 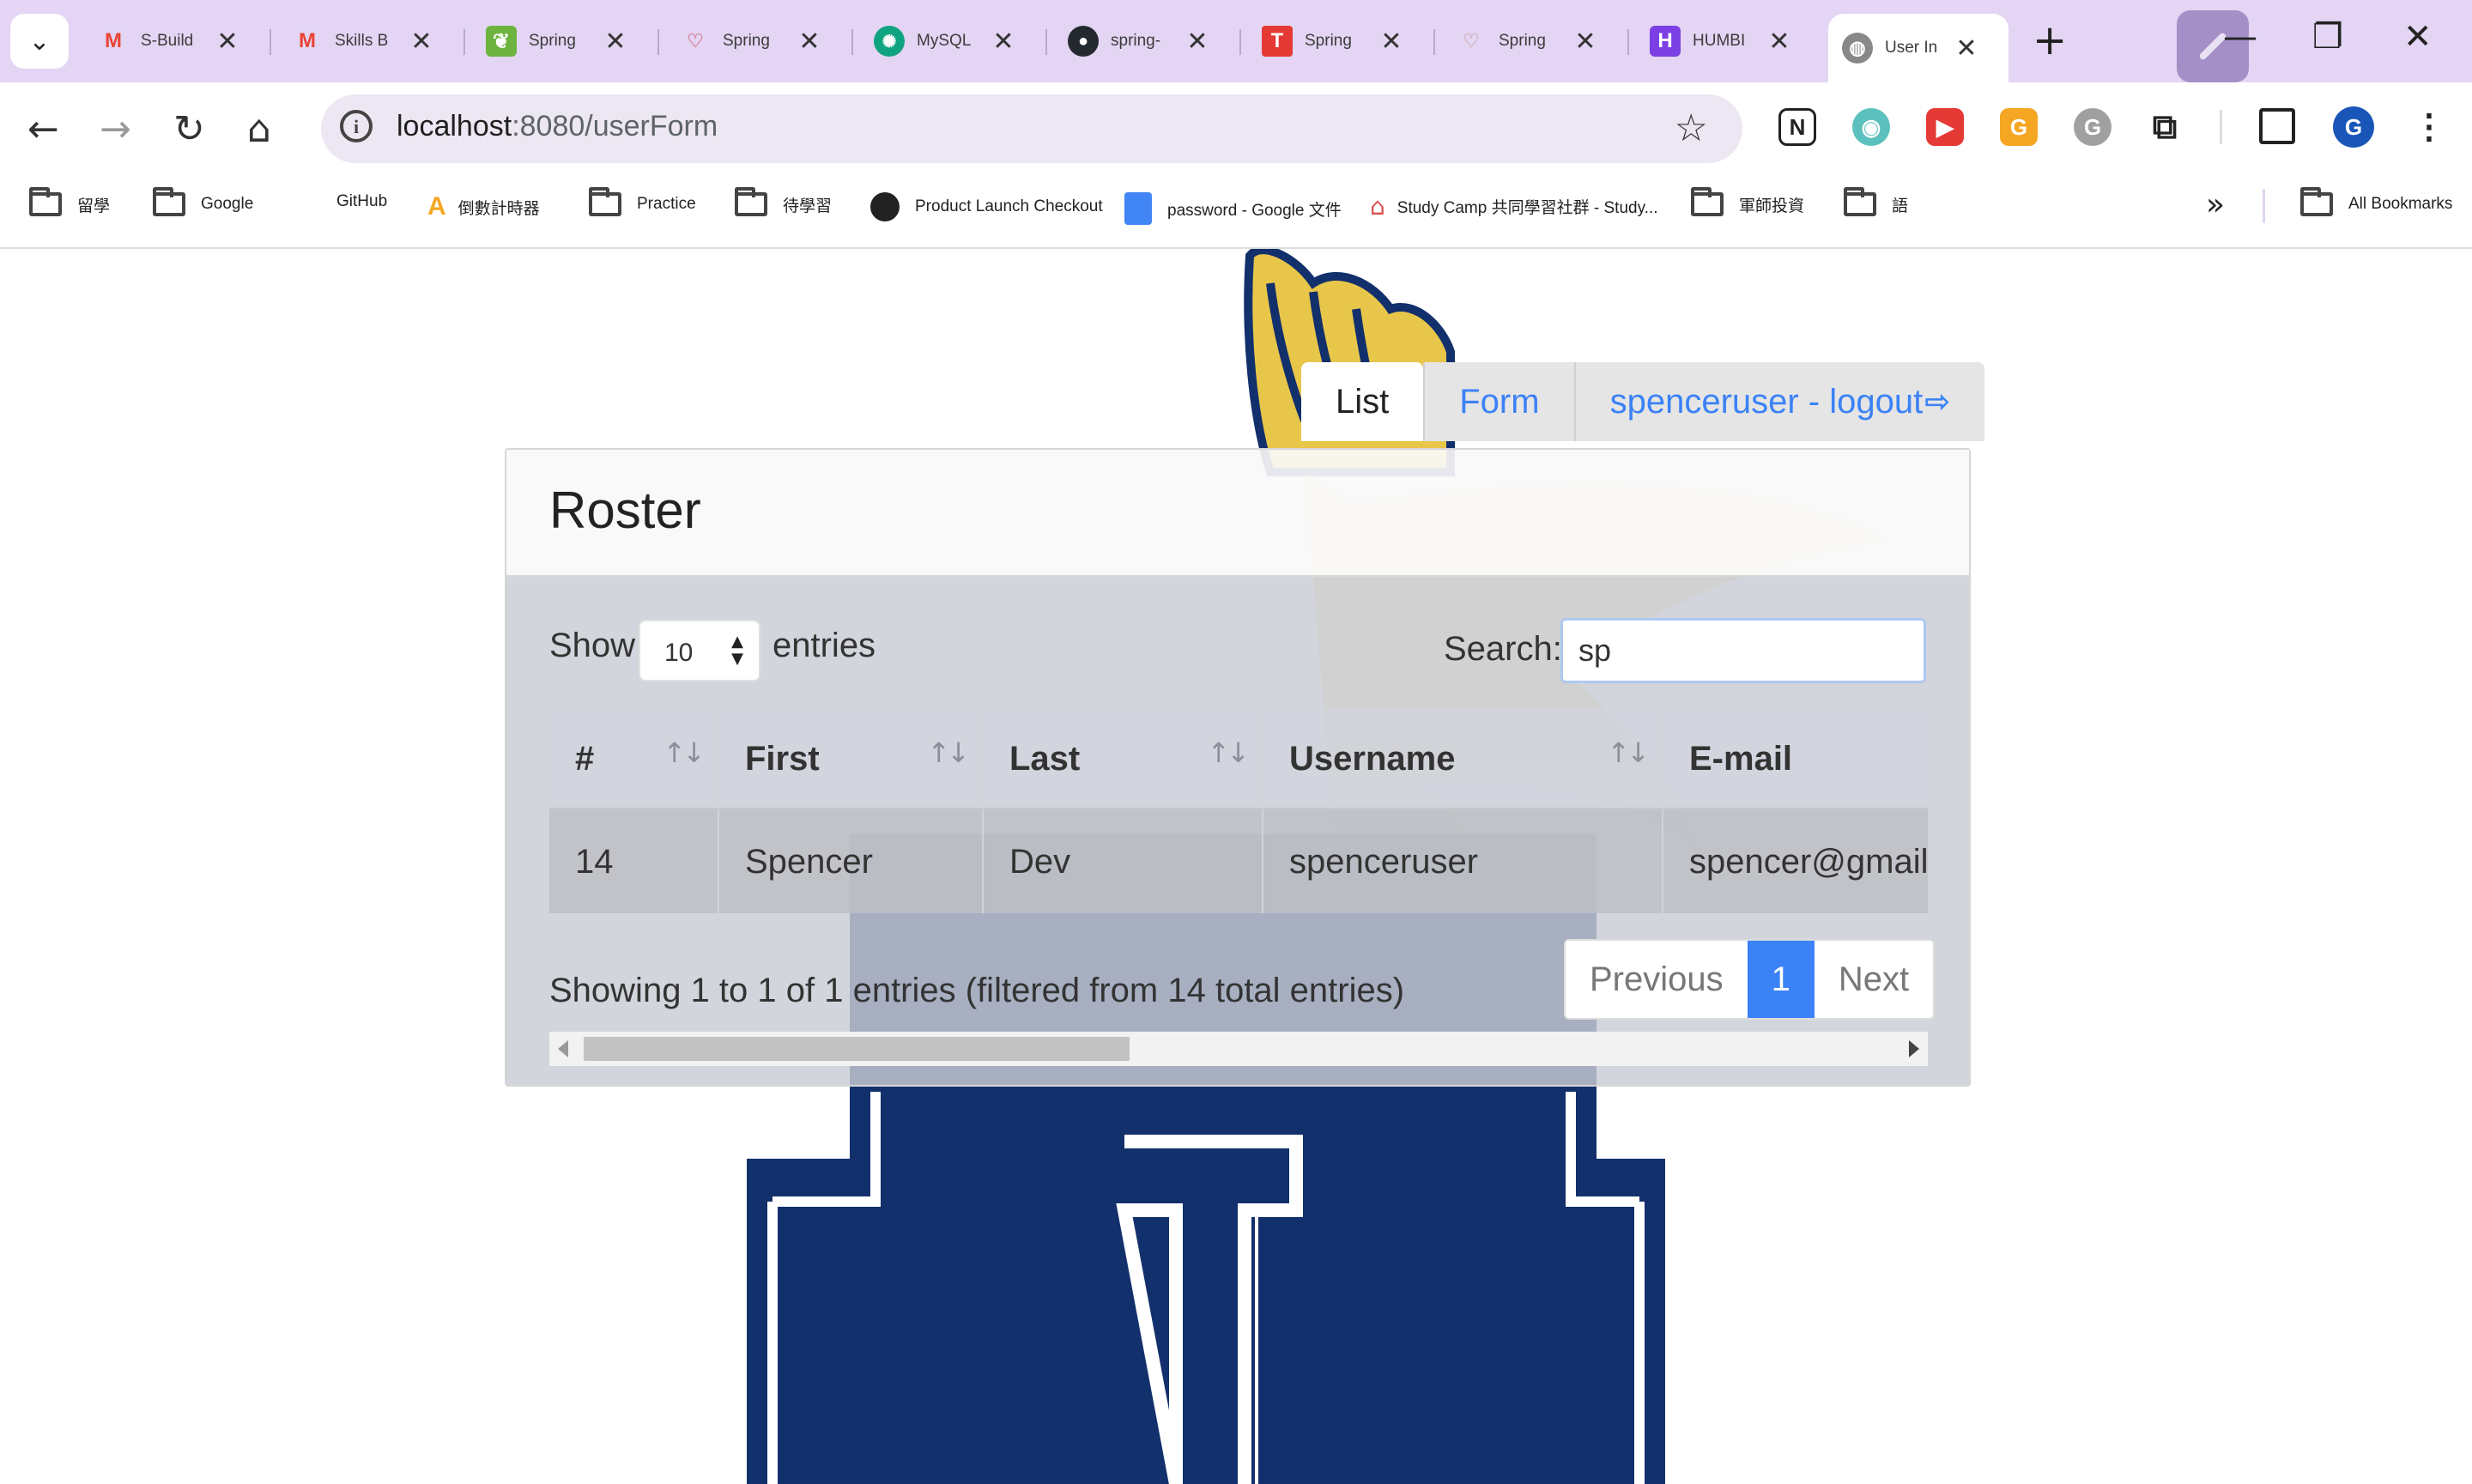 What do you see at coordinates (159, 41) in the screenshot?
I see `tab: M S-Build ✕` at bounding box center [159, 41].